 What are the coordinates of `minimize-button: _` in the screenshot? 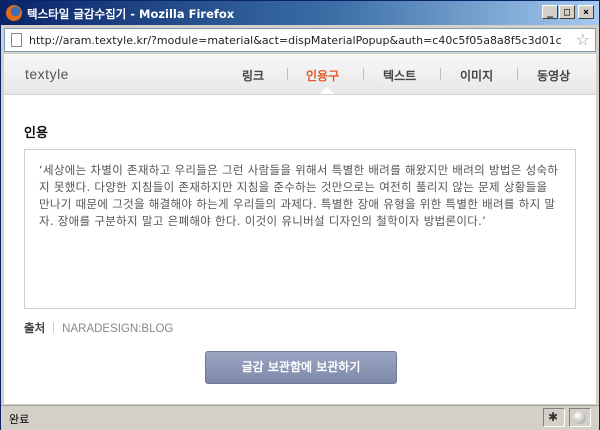 It's located at (550, 12).